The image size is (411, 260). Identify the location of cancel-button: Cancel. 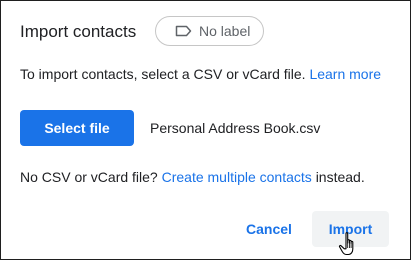
(269, 229).